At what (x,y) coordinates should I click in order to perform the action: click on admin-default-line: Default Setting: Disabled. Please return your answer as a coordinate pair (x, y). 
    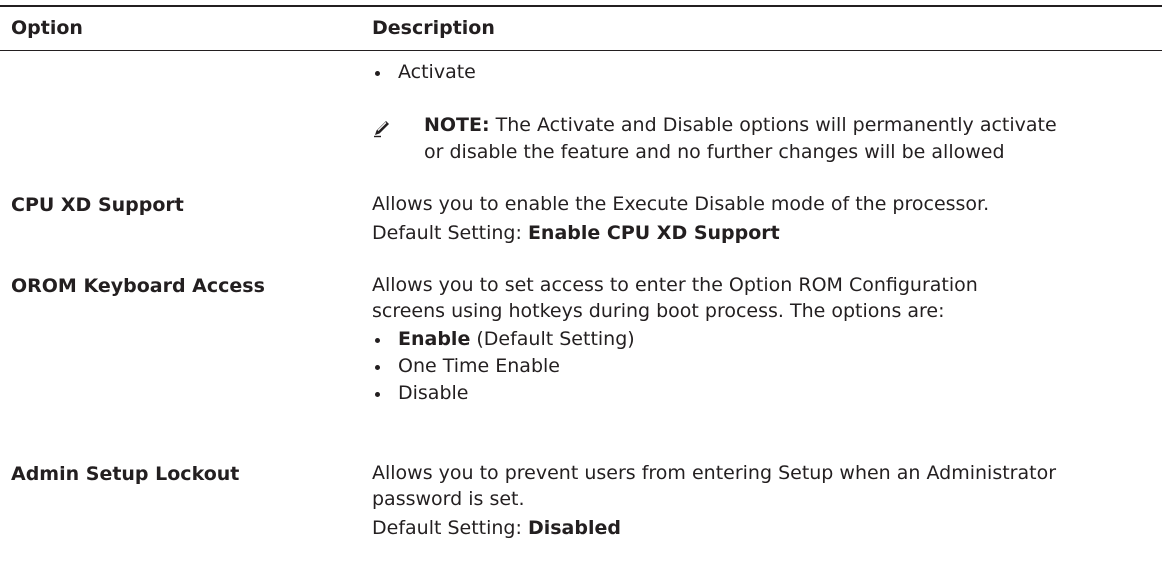
    Looking at the image, I should click on (762, 528).